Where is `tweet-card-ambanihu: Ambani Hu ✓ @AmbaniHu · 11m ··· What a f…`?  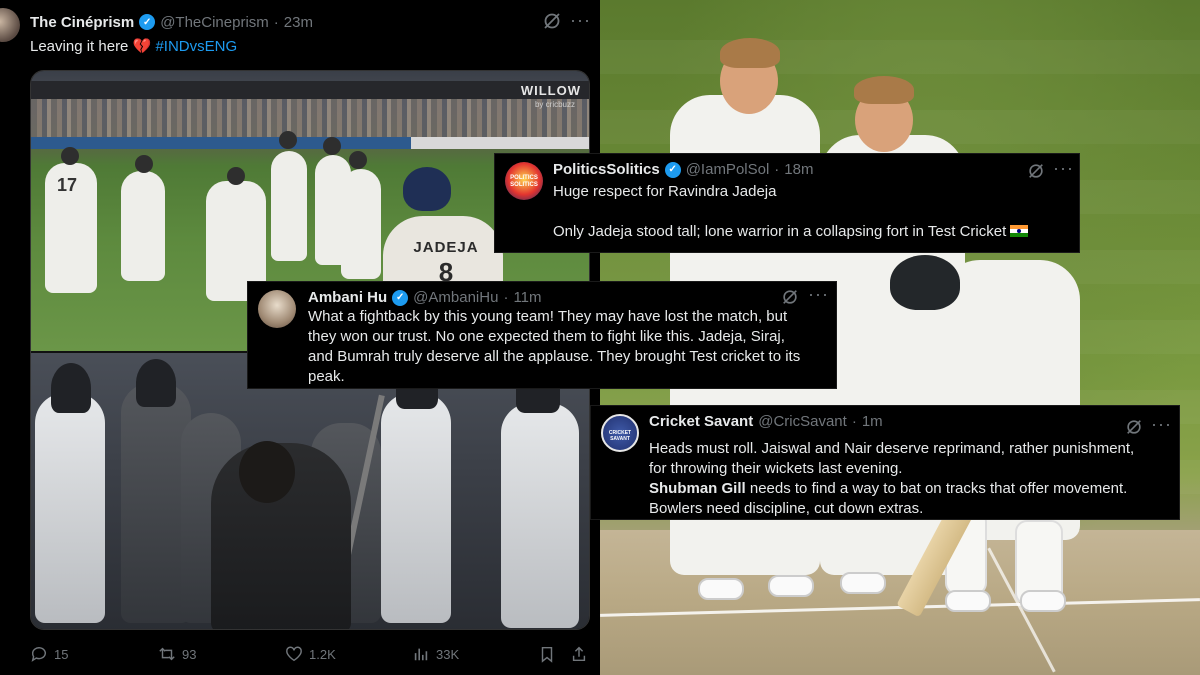 tweet-card-ambanihu: Ambani Hu ✓ @AmbaniHu · 11m ··· What a f… is located at coordinates (542, 335).